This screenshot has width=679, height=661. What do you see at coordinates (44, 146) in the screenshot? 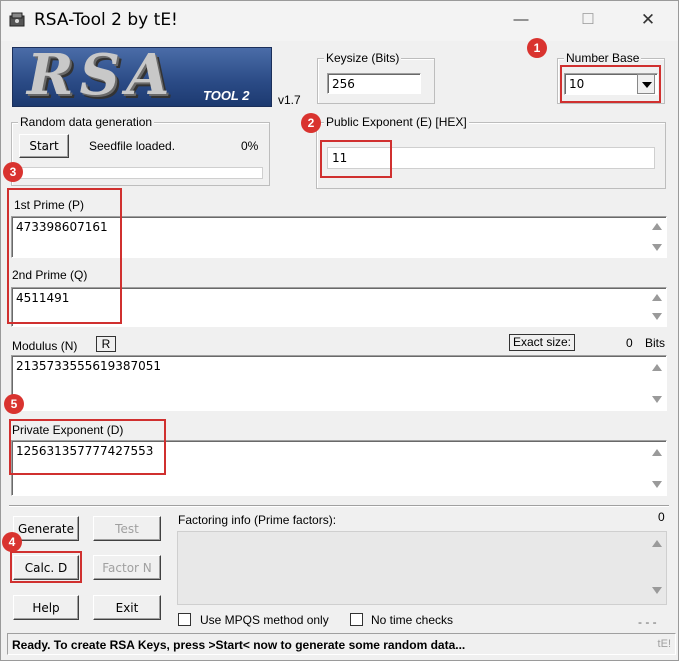
I see `start-button: Start` at bounding box center [44, 146].